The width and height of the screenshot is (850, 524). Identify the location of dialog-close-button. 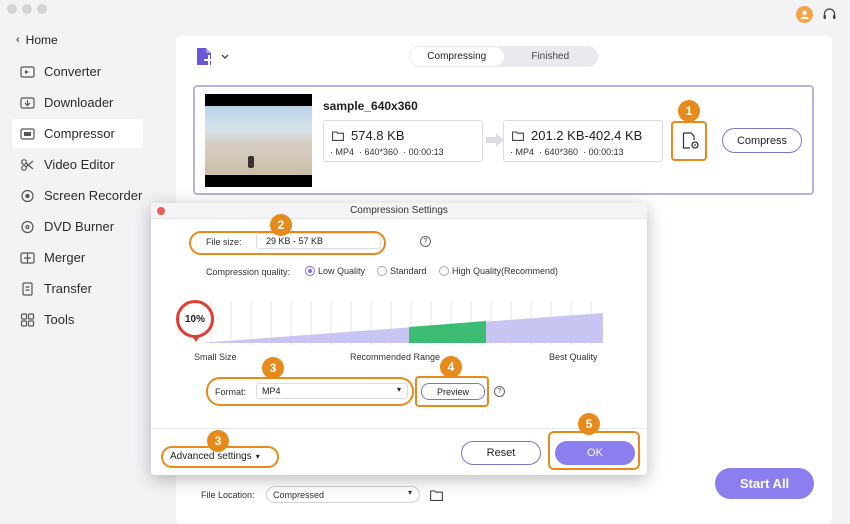
(161, 211).